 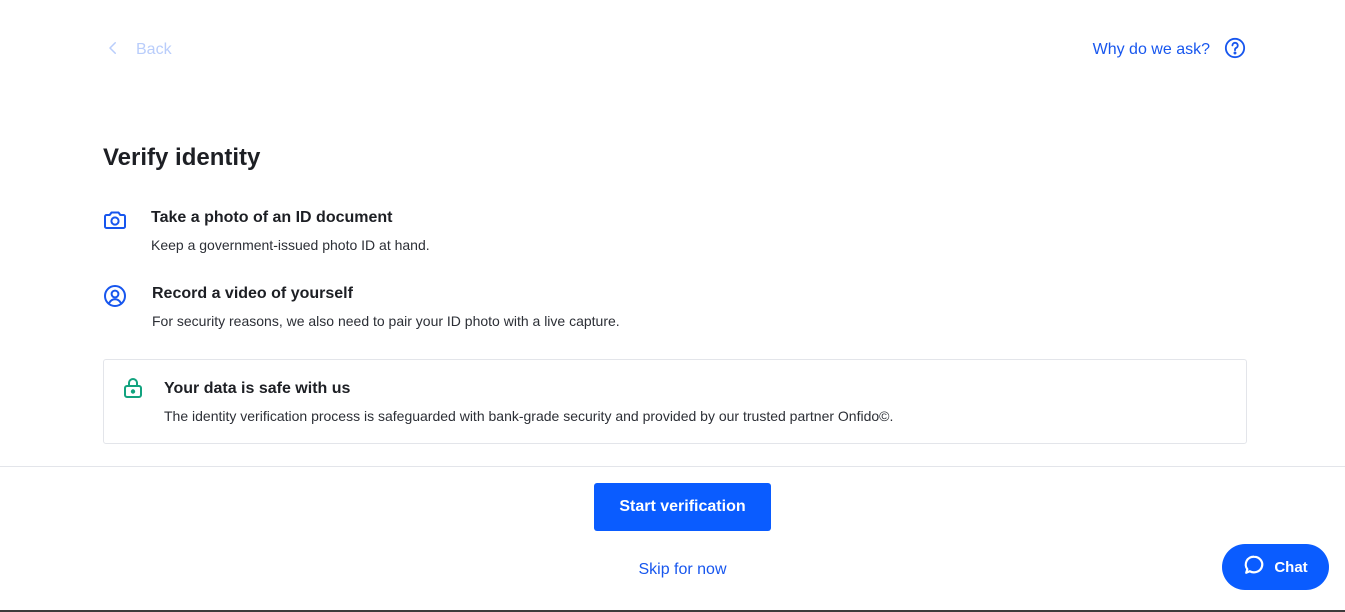 I want to click on safety-title: Your data is safe with us, so click(x=257, y=388).